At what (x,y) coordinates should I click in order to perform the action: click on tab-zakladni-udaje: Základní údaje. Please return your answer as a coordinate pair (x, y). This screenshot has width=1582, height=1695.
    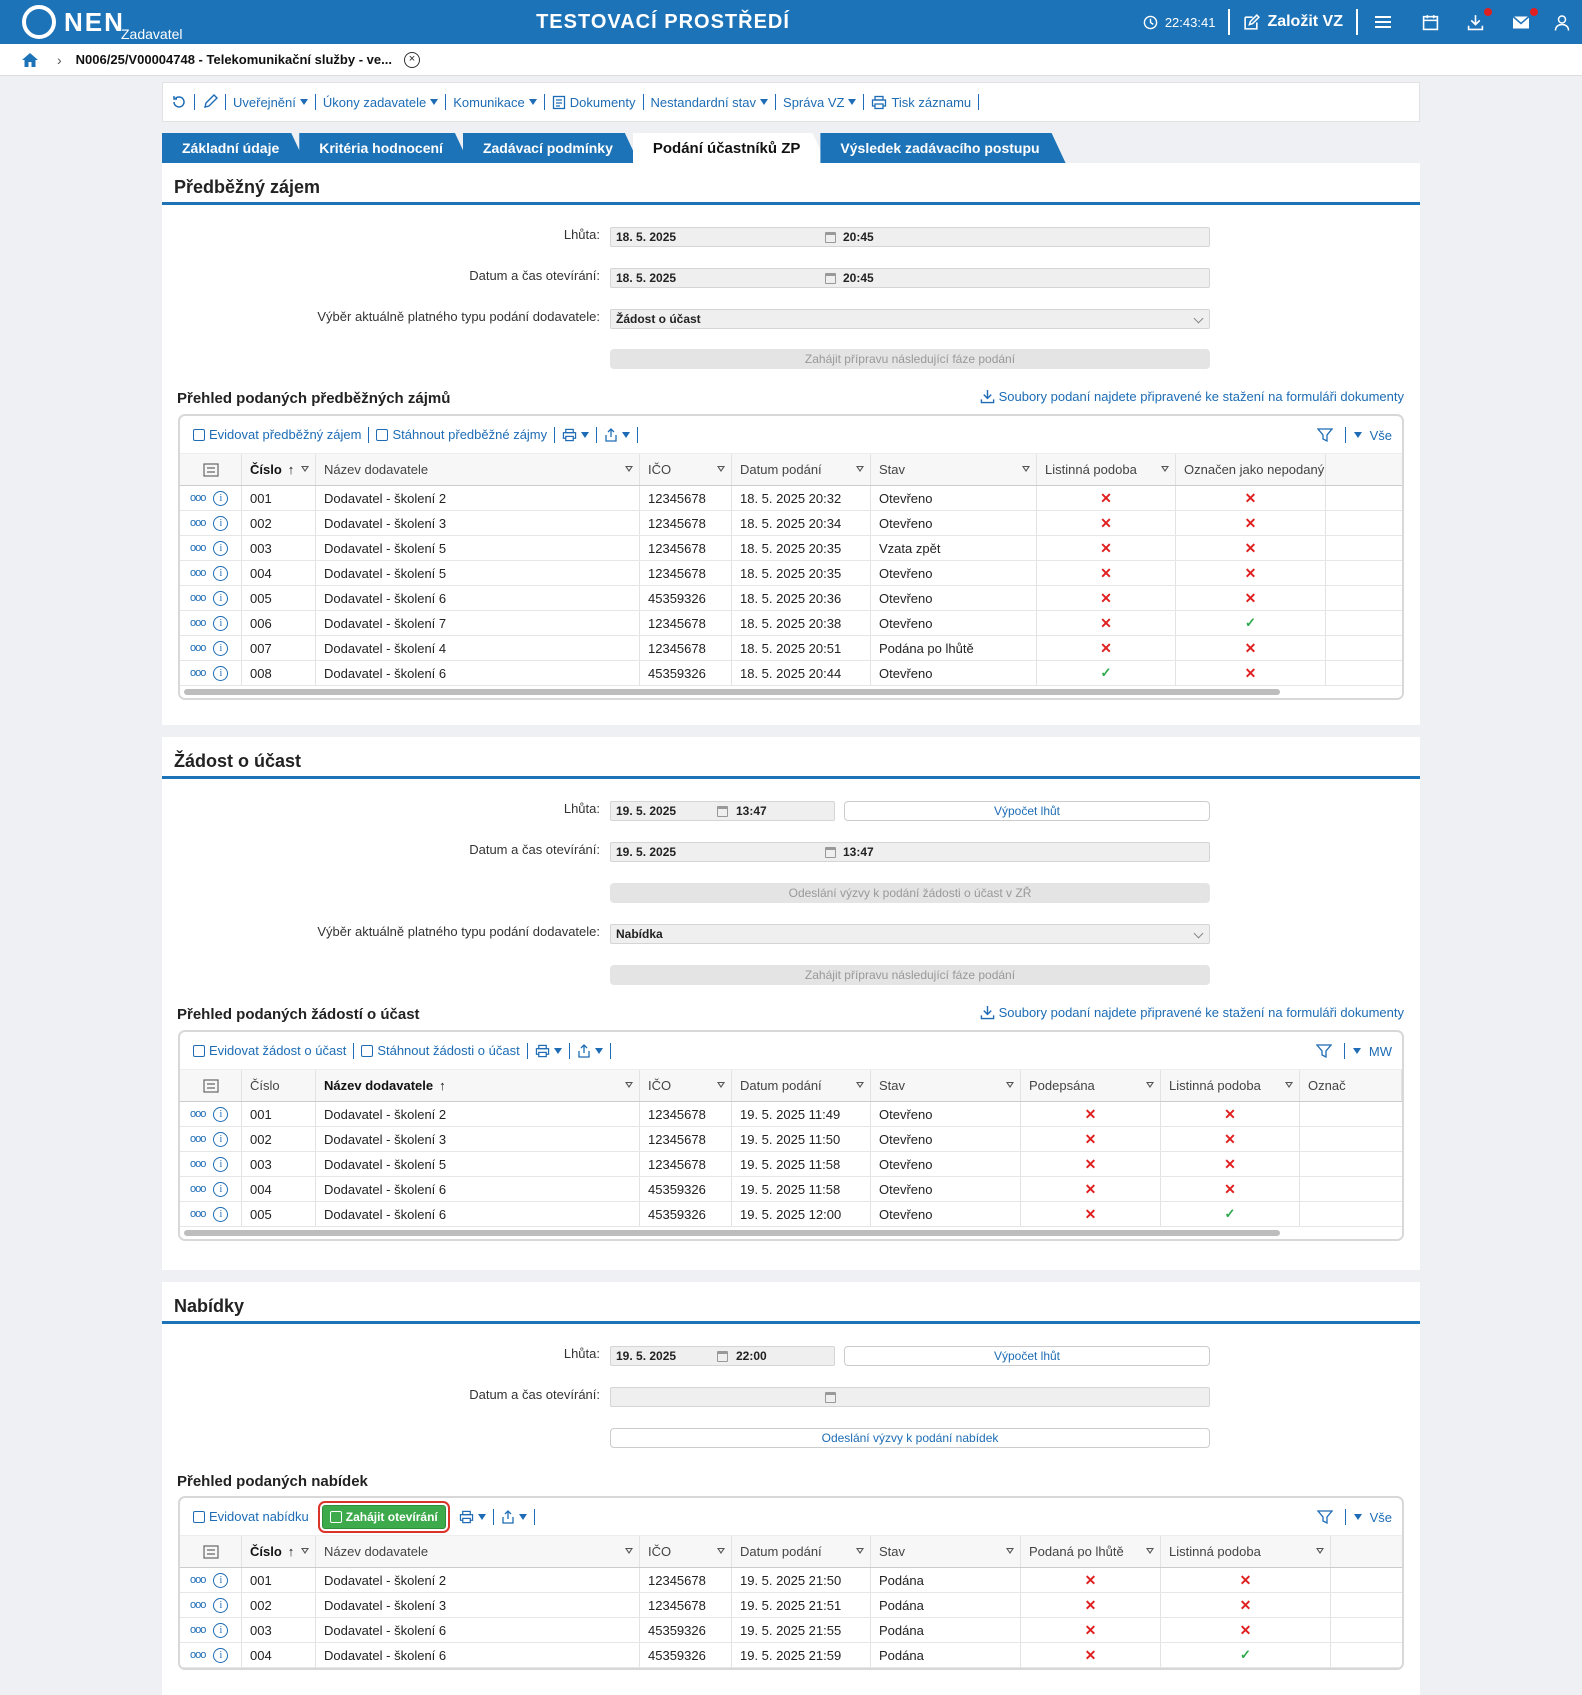
    Looking at the image, I should click on (233, 148).